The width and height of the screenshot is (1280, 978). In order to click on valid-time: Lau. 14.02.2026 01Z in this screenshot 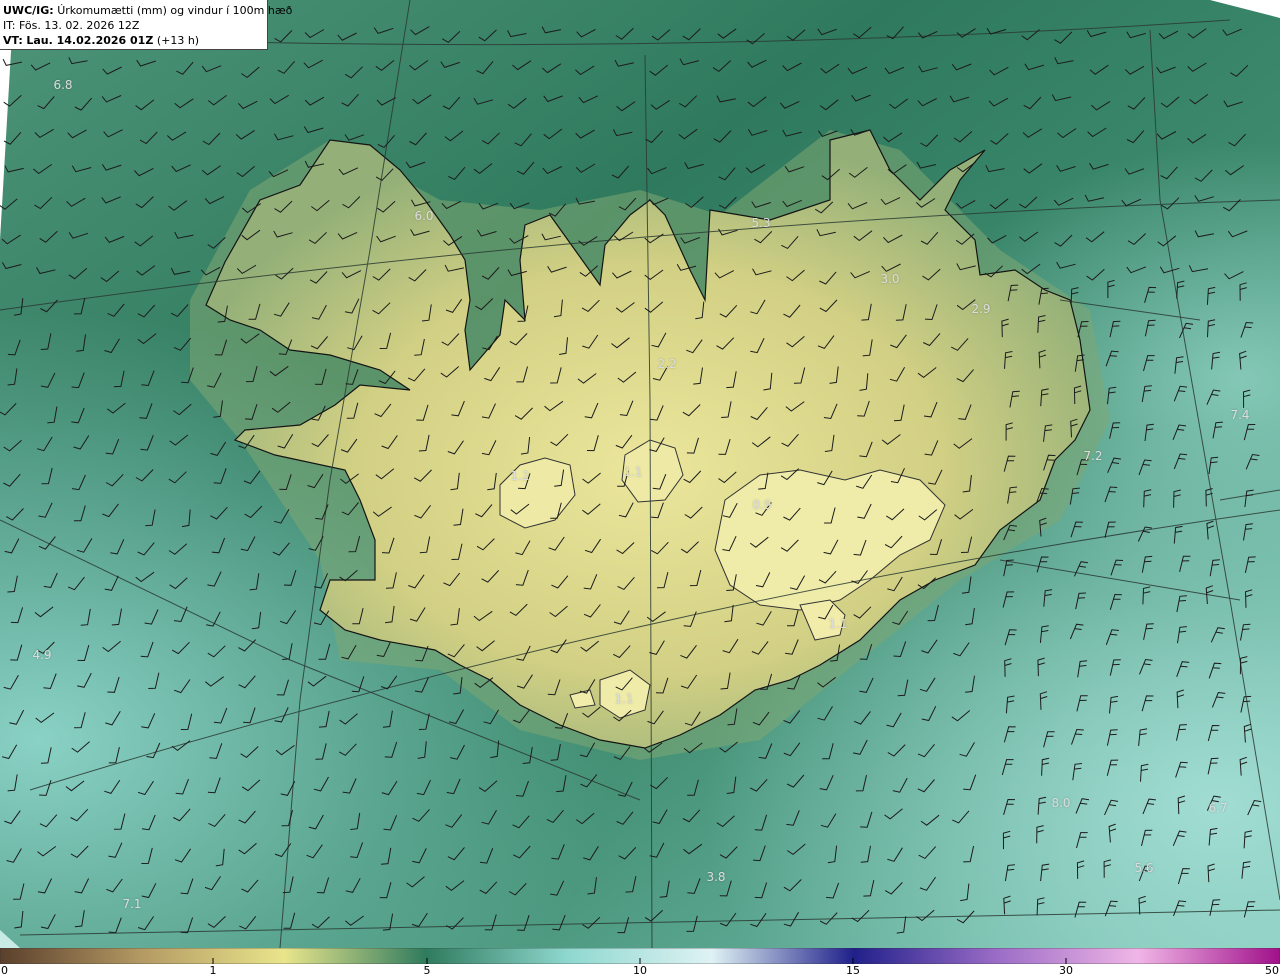, I will do `click(90, 40)`.